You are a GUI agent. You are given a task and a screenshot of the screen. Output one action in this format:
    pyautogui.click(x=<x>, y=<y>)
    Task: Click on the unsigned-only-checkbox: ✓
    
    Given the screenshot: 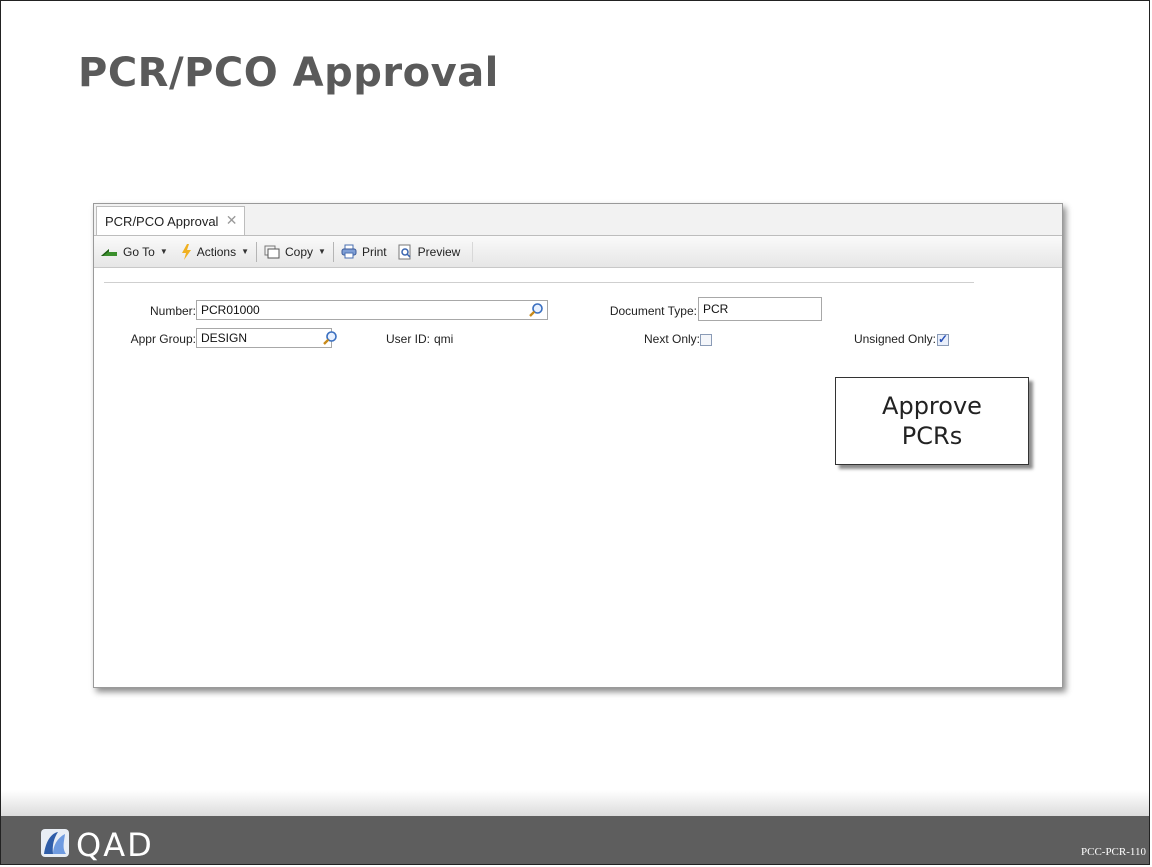 What is the action you would take?
    pyautogui.click(x=943, y=339)
    